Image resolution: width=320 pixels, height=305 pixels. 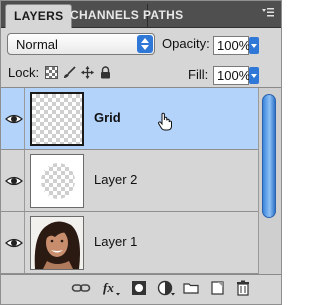 What do you see at coordinates (165, 121) in the screenshot?
I see `hand-cursor-icon` at bounding box center [165, 121].